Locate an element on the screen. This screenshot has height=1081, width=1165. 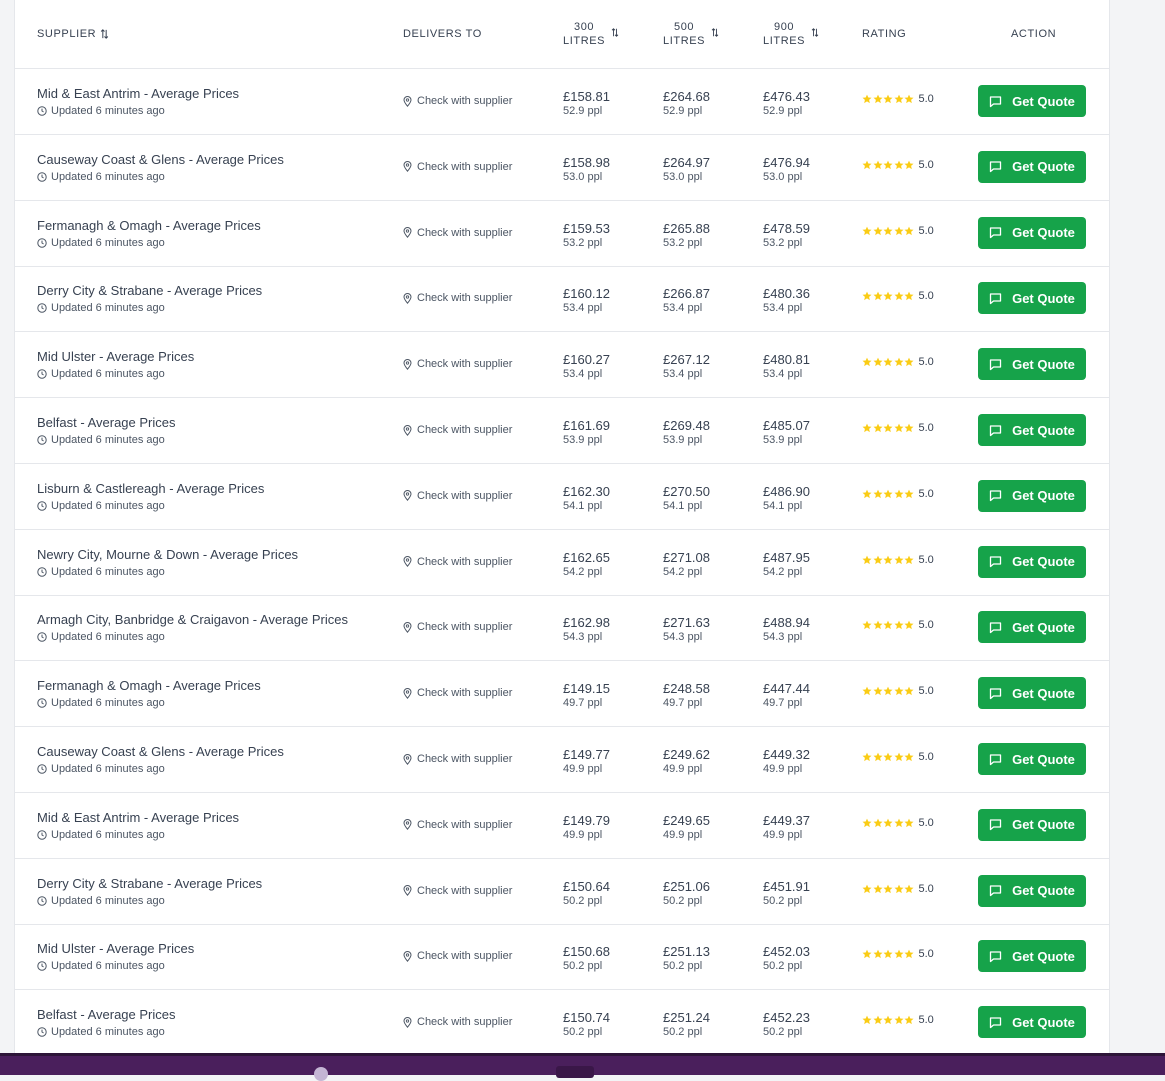
col-500-header: 500 LITRES is located at coordinates (684, 34).